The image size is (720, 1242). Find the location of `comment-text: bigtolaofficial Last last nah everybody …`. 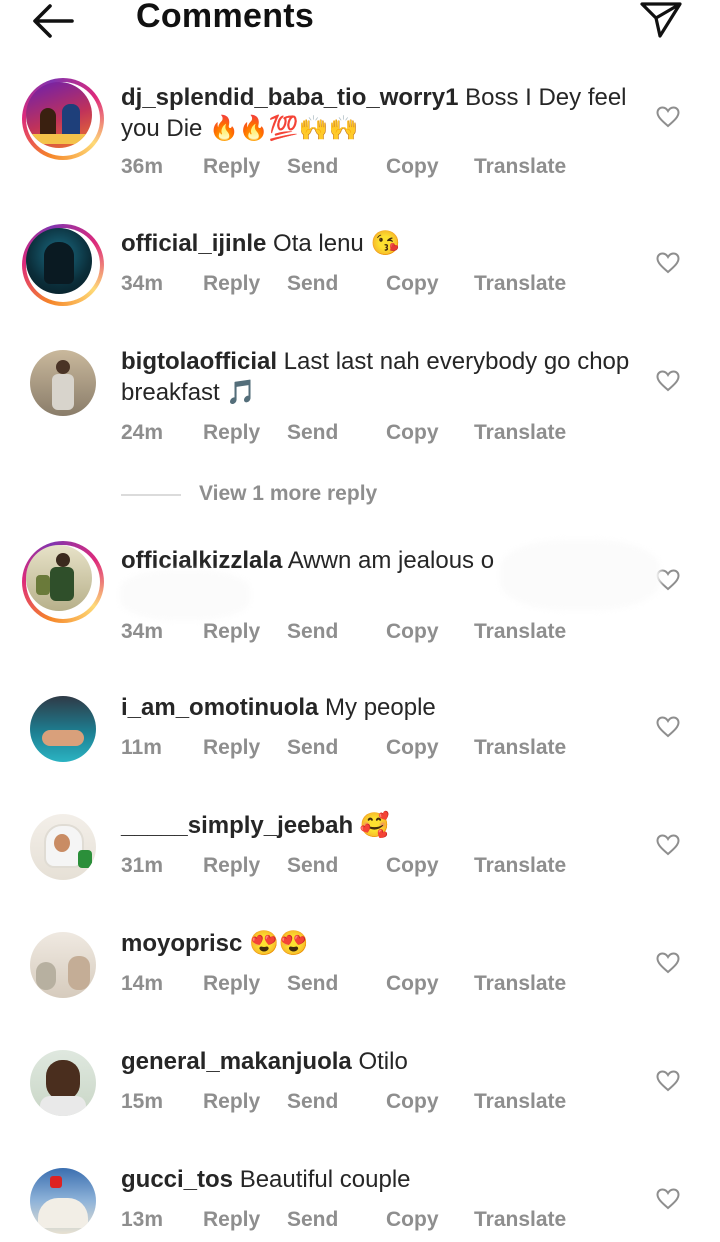

comment-text: bigtolaofficial Last last nah everybody … is located at coordinates (381, 377).